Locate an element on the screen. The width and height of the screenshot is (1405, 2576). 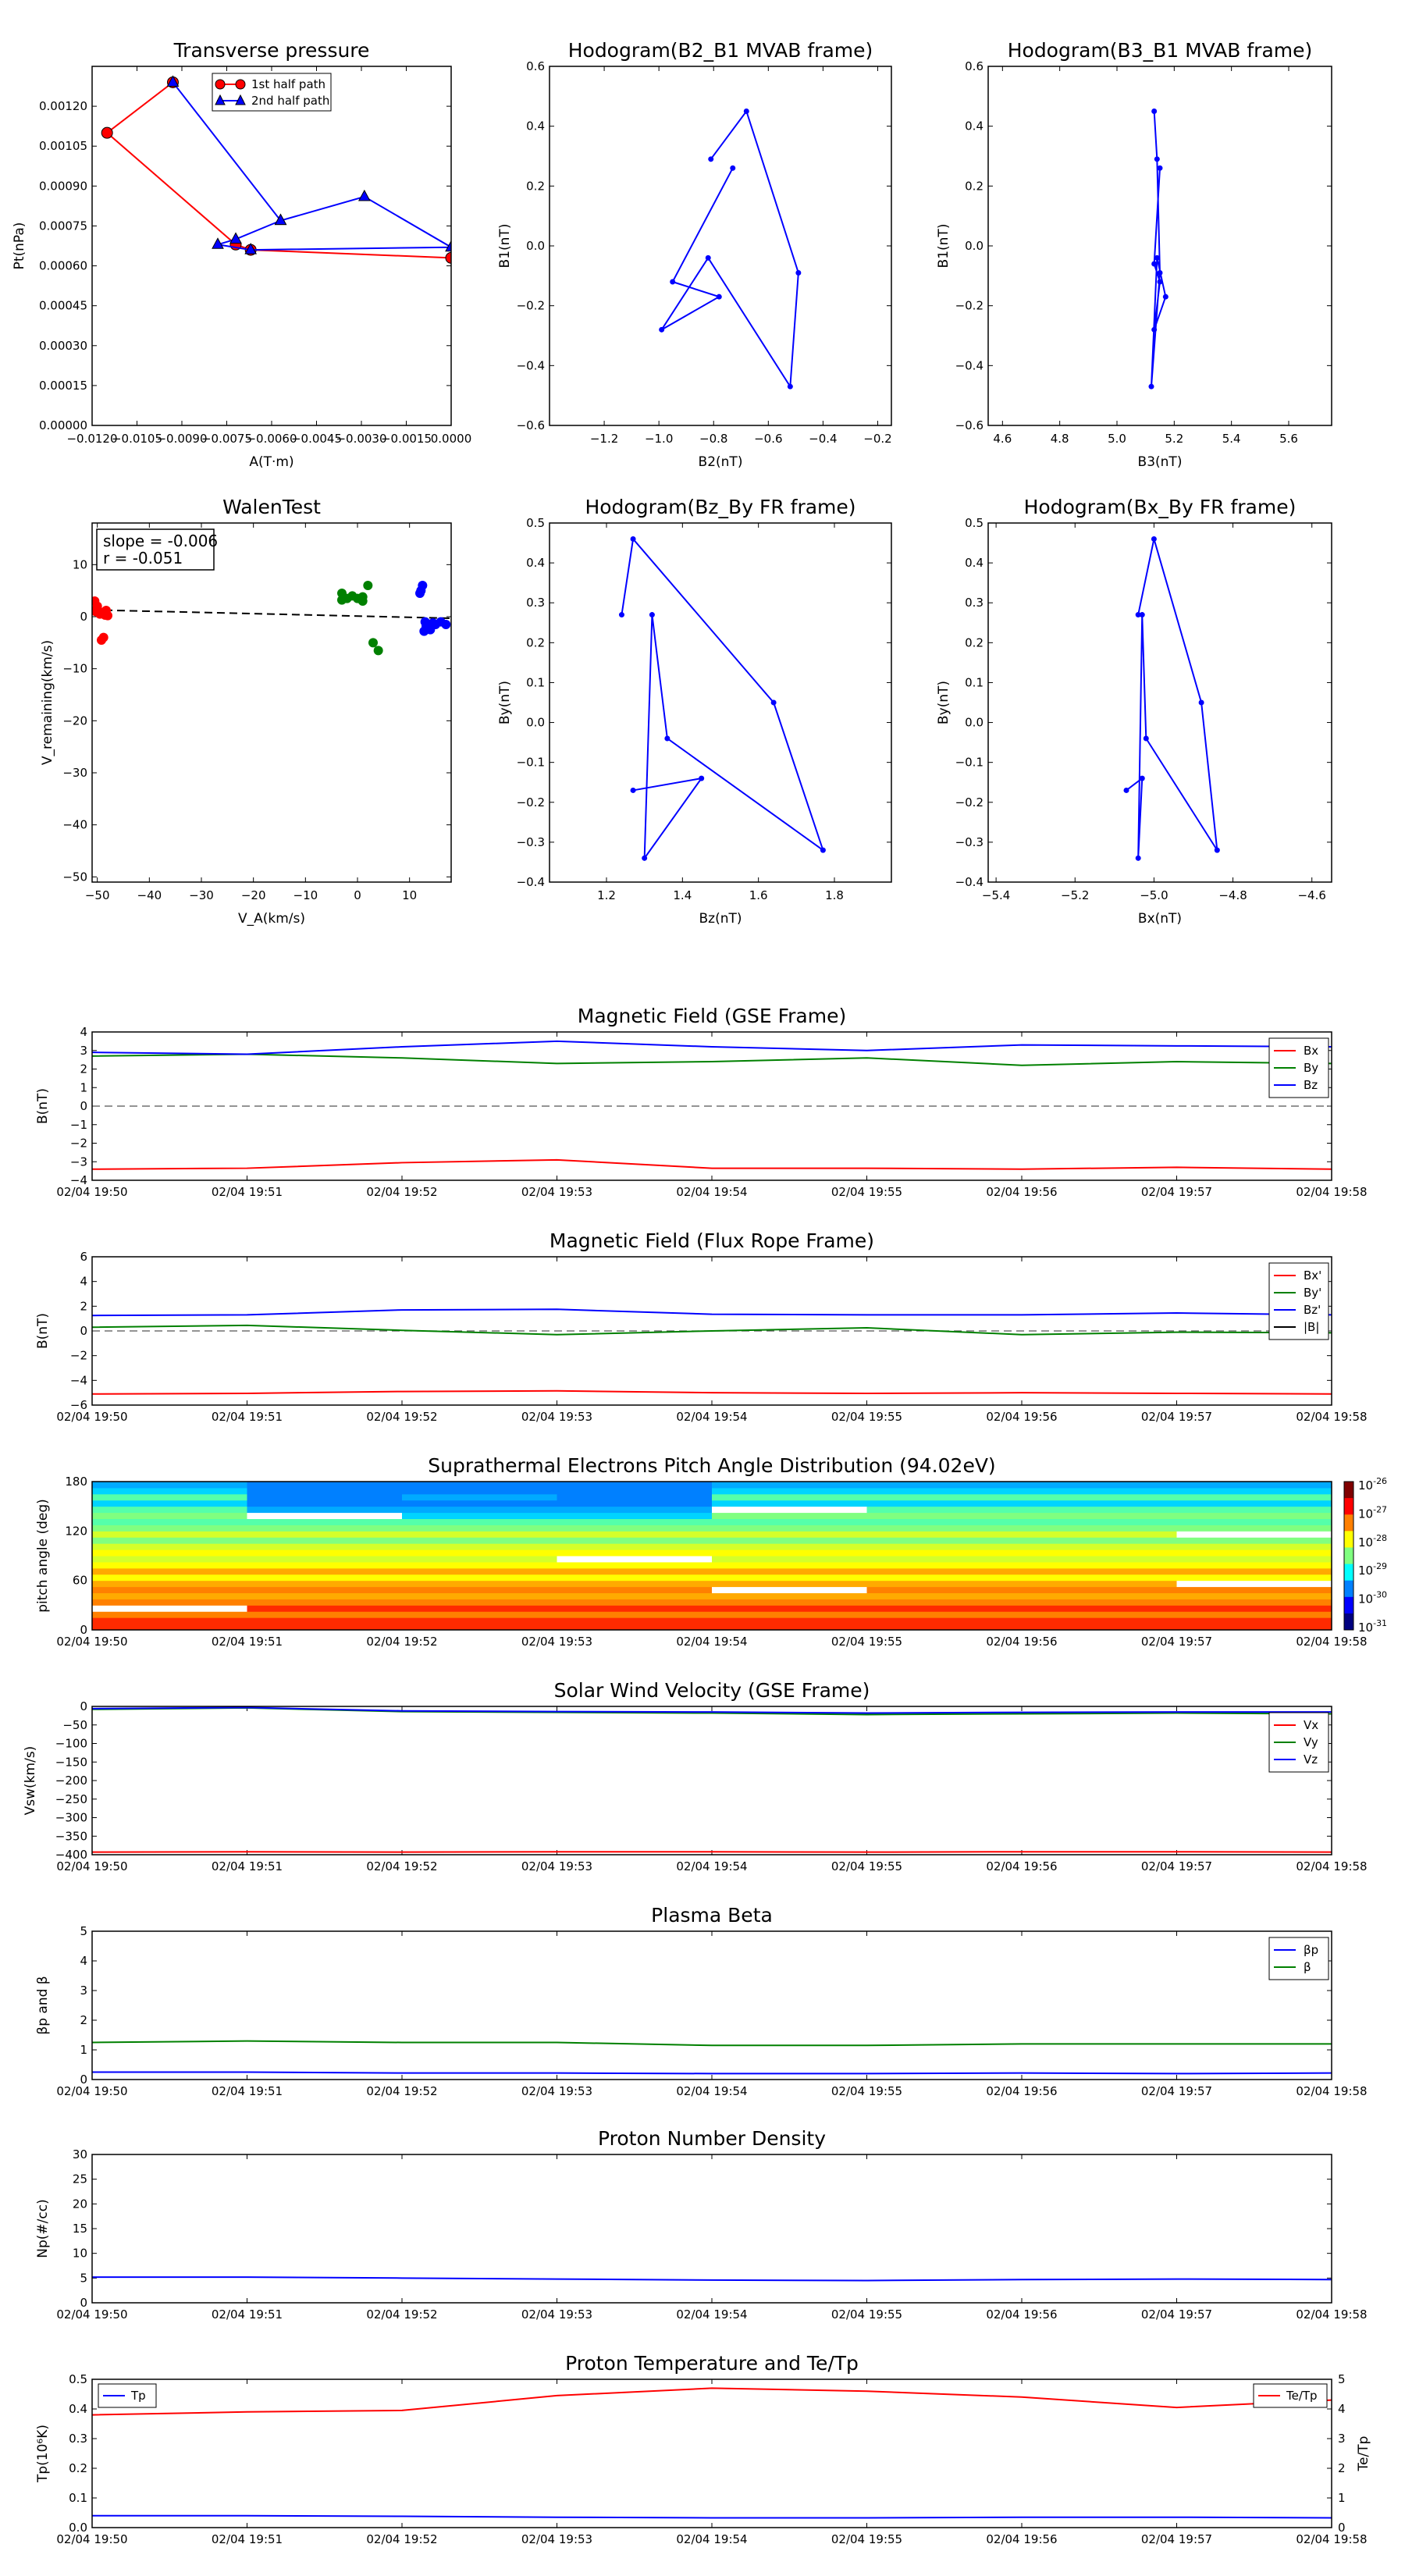
y-axis-label: V_remaining(km/s) is located at coordinates (47, 702).